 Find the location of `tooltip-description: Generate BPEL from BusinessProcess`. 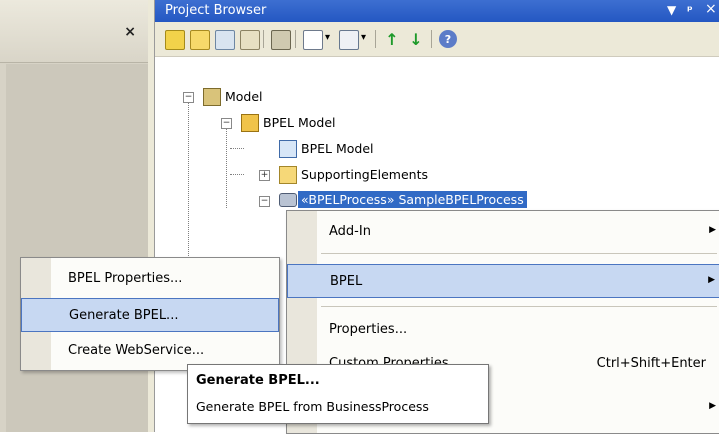

tooltip-description: Generate BPEL from BusinessProcess is located at coordinates (312, 406).